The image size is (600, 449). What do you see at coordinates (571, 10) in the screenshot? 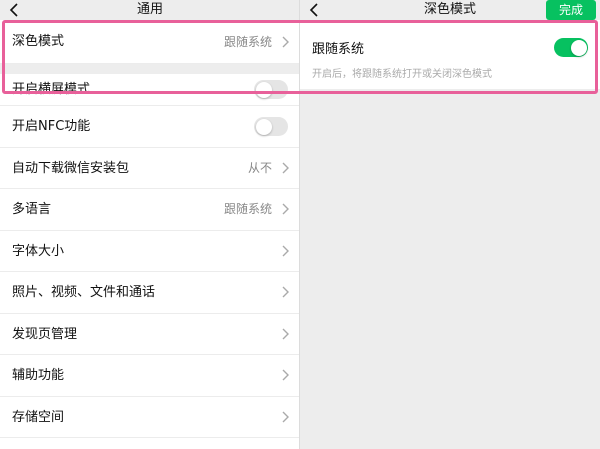
I see `done-button: 完成` at bounding box center [571, 10].